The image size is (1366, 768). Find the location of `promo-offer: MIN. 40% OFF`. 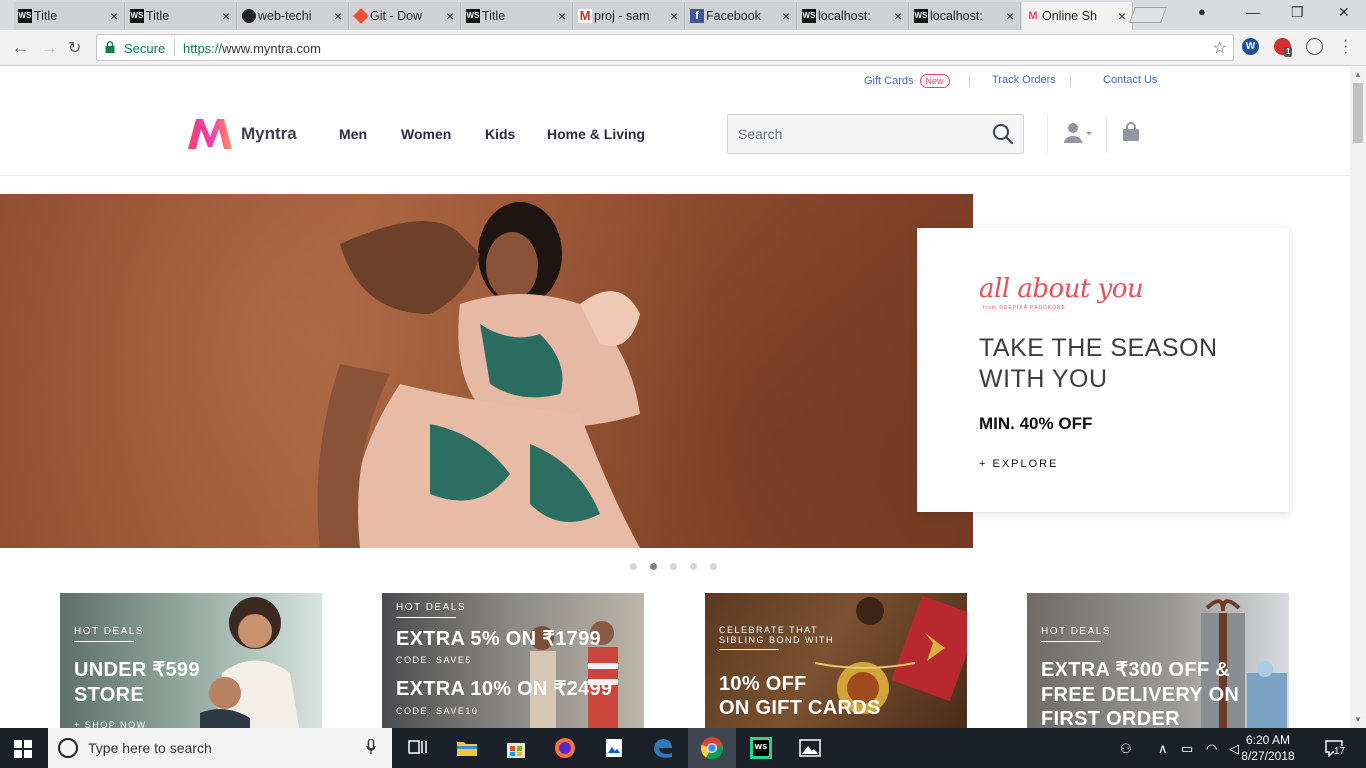

promo-offer: MIN. 40% OFF is located at coordinates (1036, 423).